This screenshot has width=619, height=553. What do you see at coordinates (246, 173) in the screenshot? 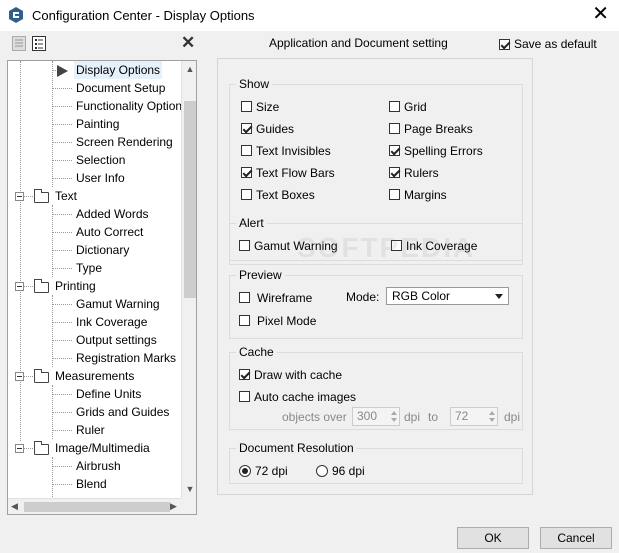
I see `show-text-flow-bars-box` at bounding box center [246, 173].